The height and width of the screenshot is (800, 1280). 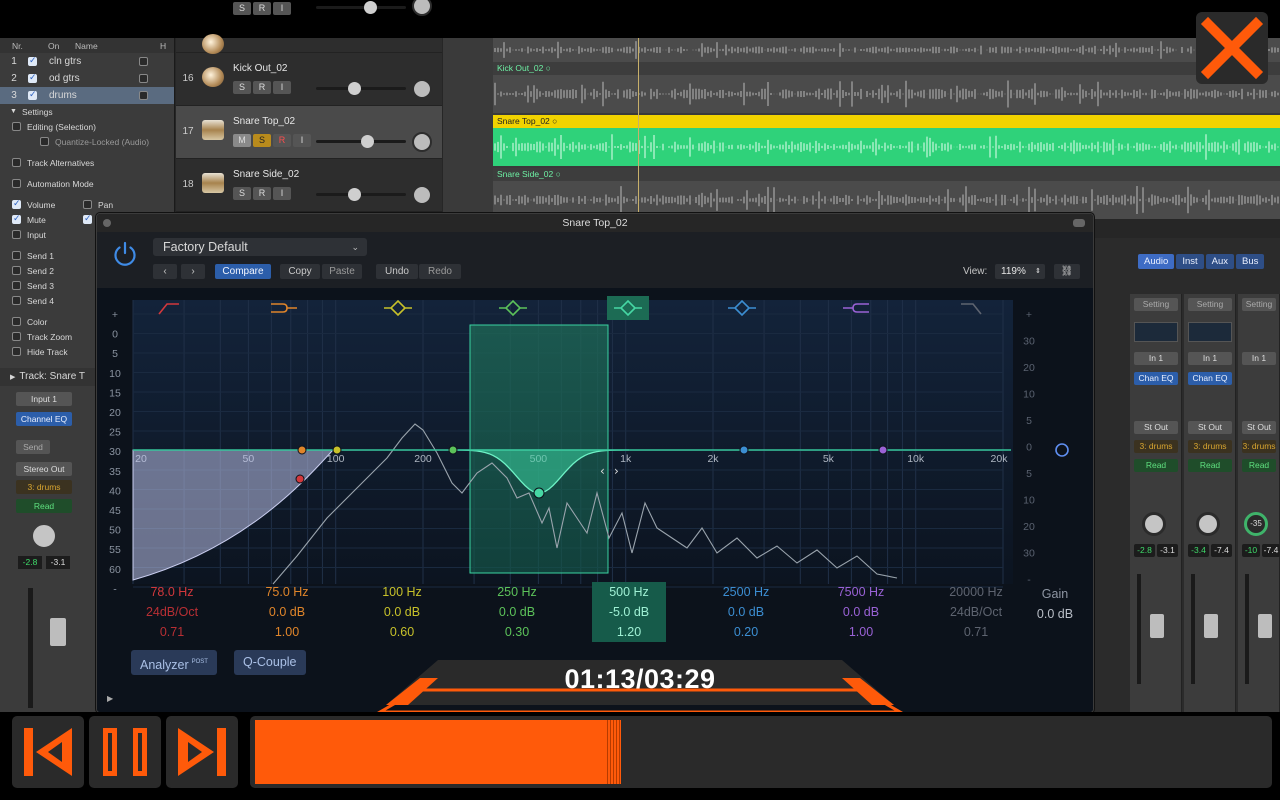 I want to click on band-freq: 2500 Hz, so click(x=746, y=592).